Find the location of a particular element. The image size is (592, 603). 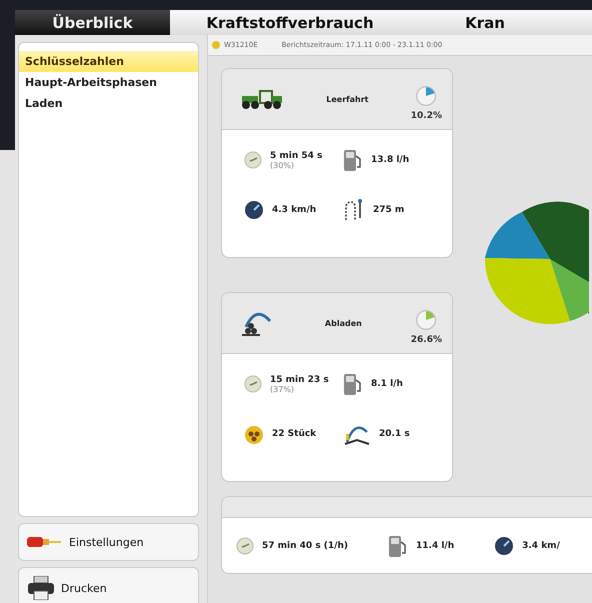

tab: Kran is located at coordinates (485, 22).